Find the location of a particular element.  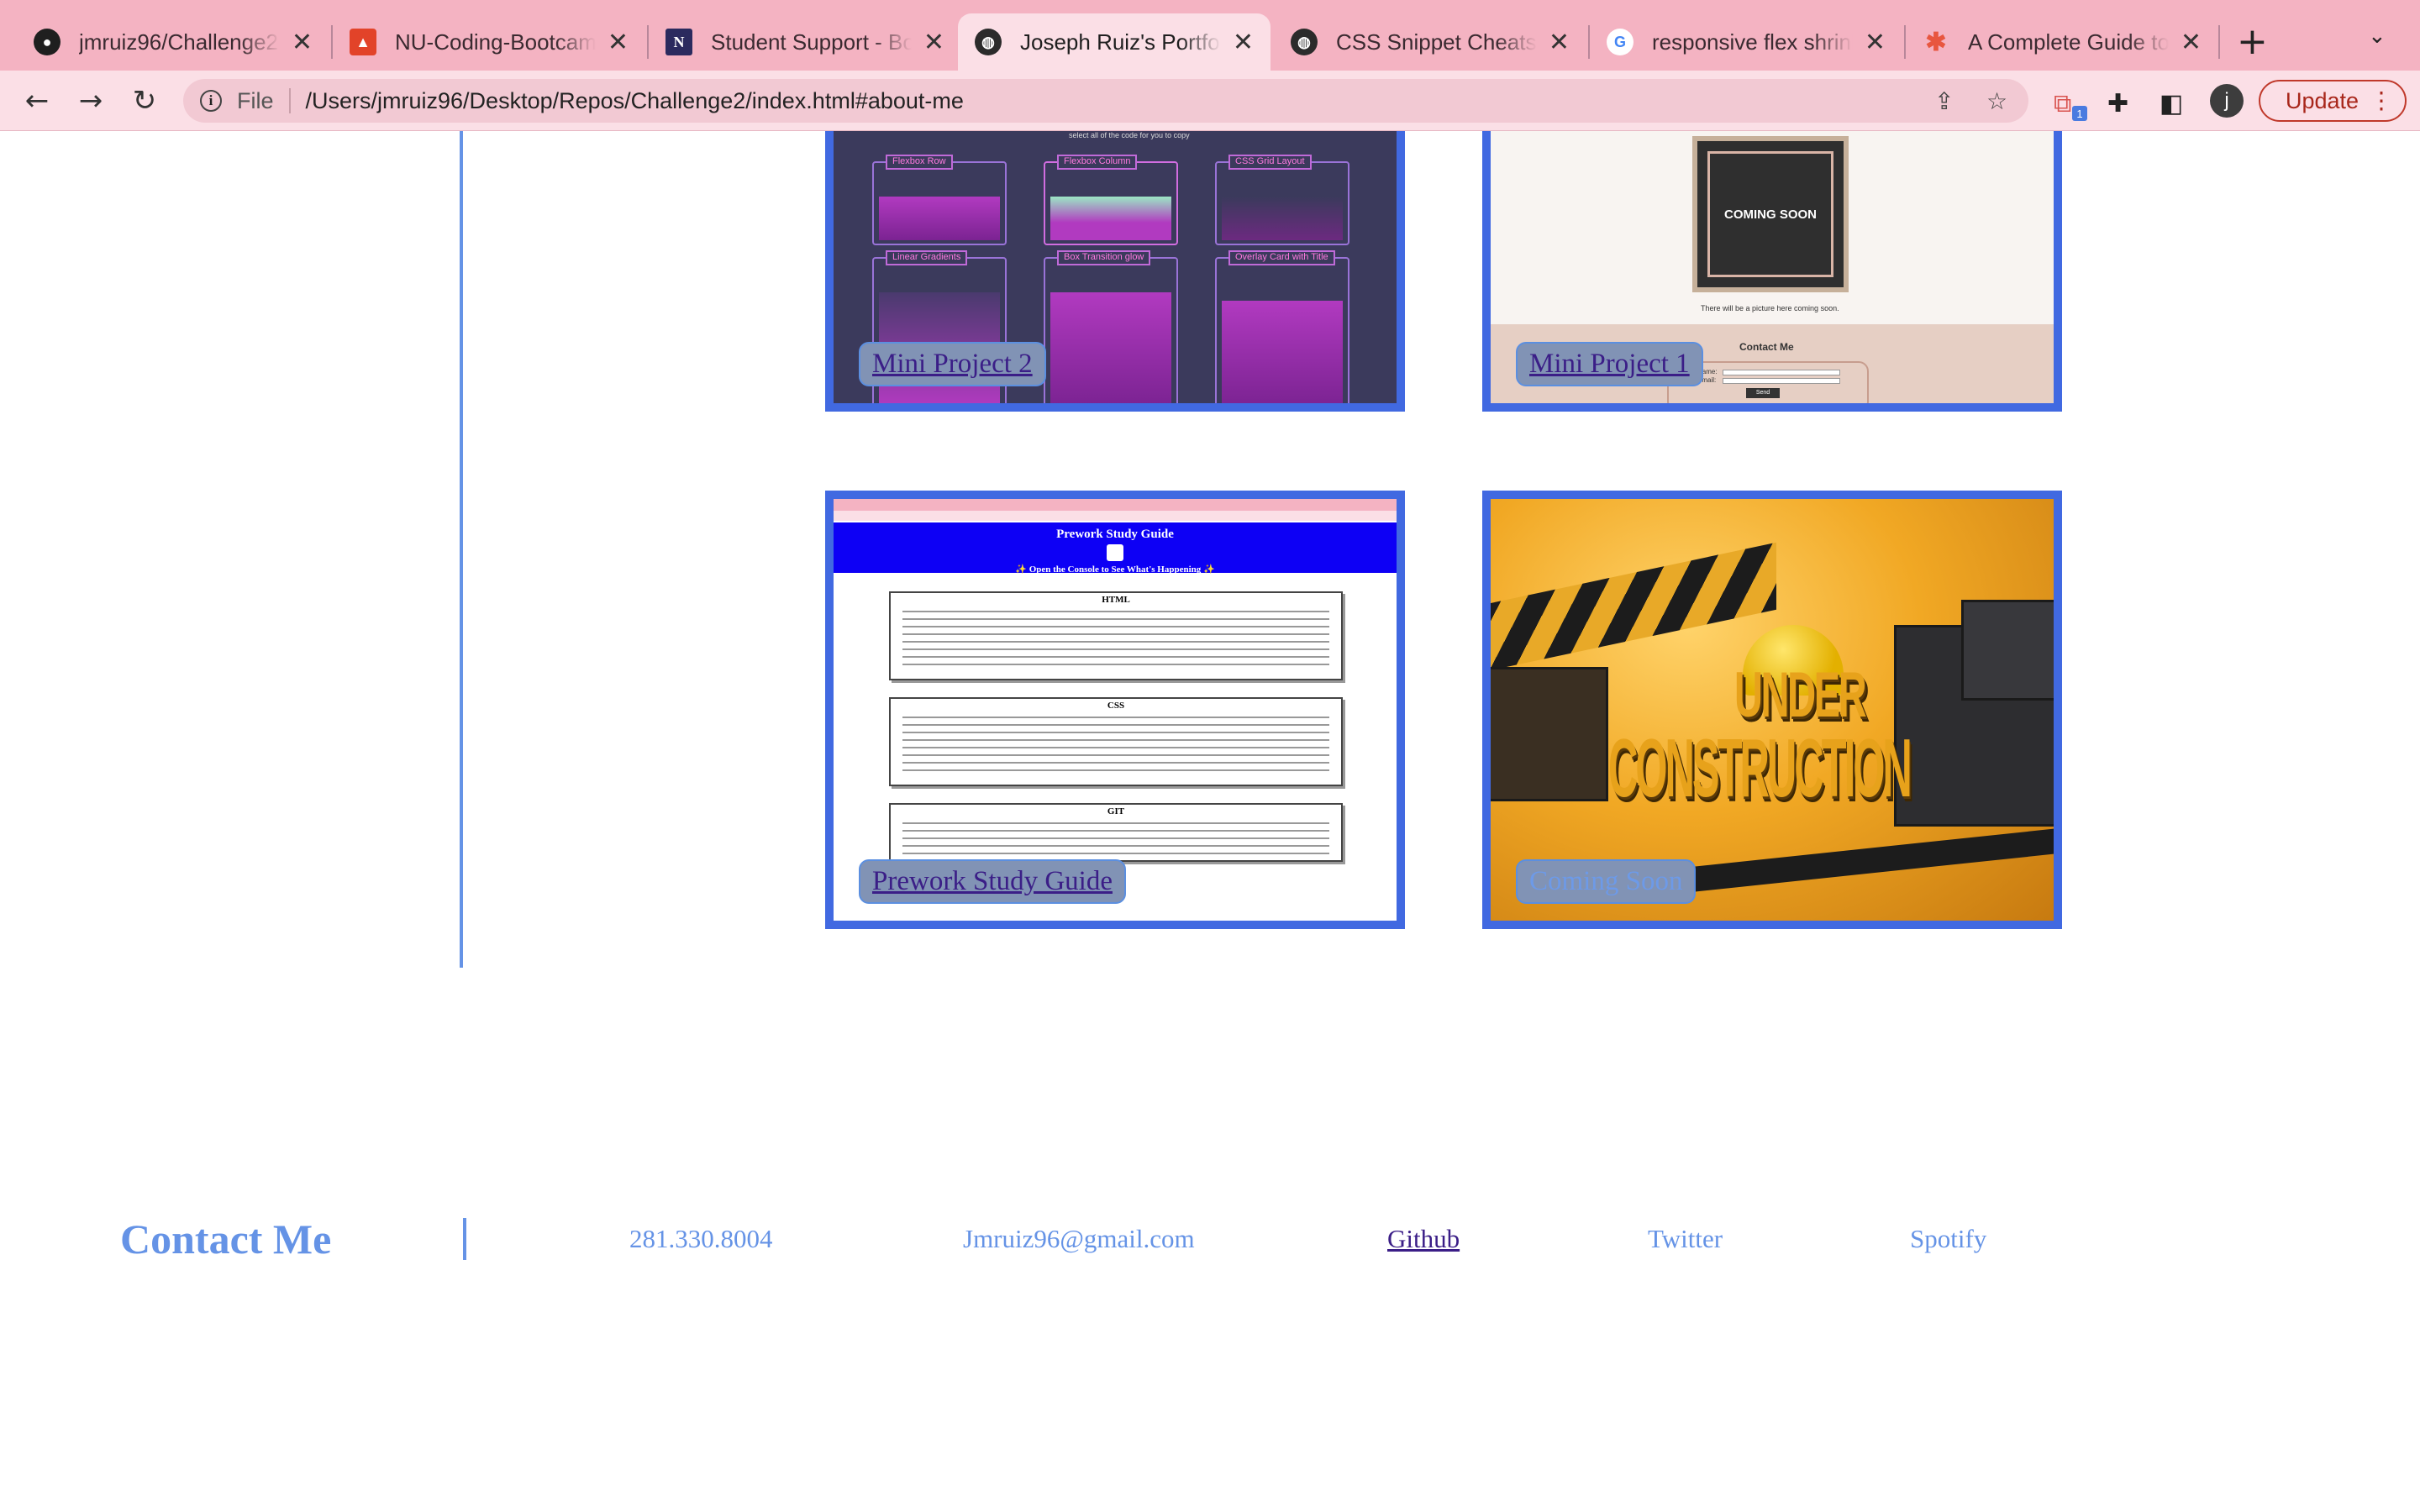

footer-link-twitter: Twitter is located at coordinates (1685, 1239).